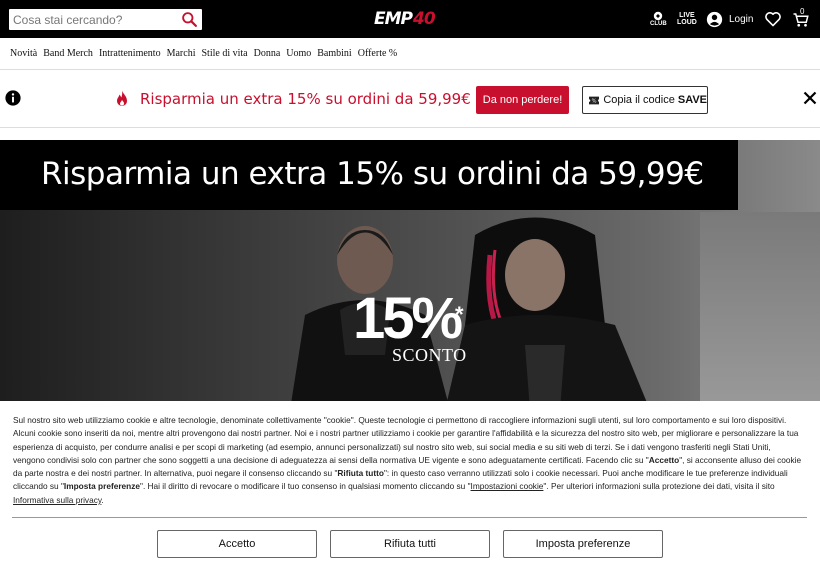 The width and height of the screenshot is (820, 577). What do you see at coordinates (522, 100) in the screenshot?
I see `dont-miss-button: Da non perdere!` at bounding box center [522, 100].